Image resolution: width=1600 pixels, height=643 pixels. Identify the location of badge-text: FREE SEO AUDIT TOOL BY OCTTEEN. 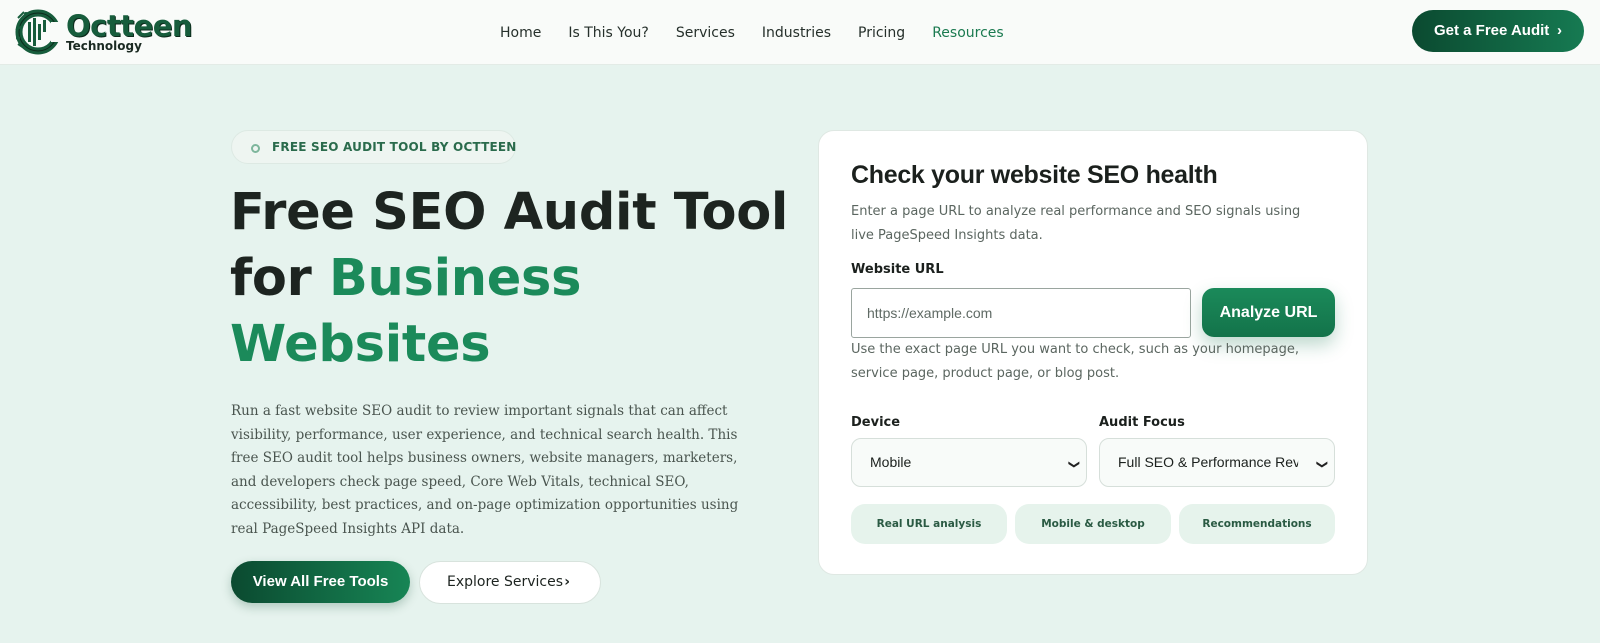
(394, 147).